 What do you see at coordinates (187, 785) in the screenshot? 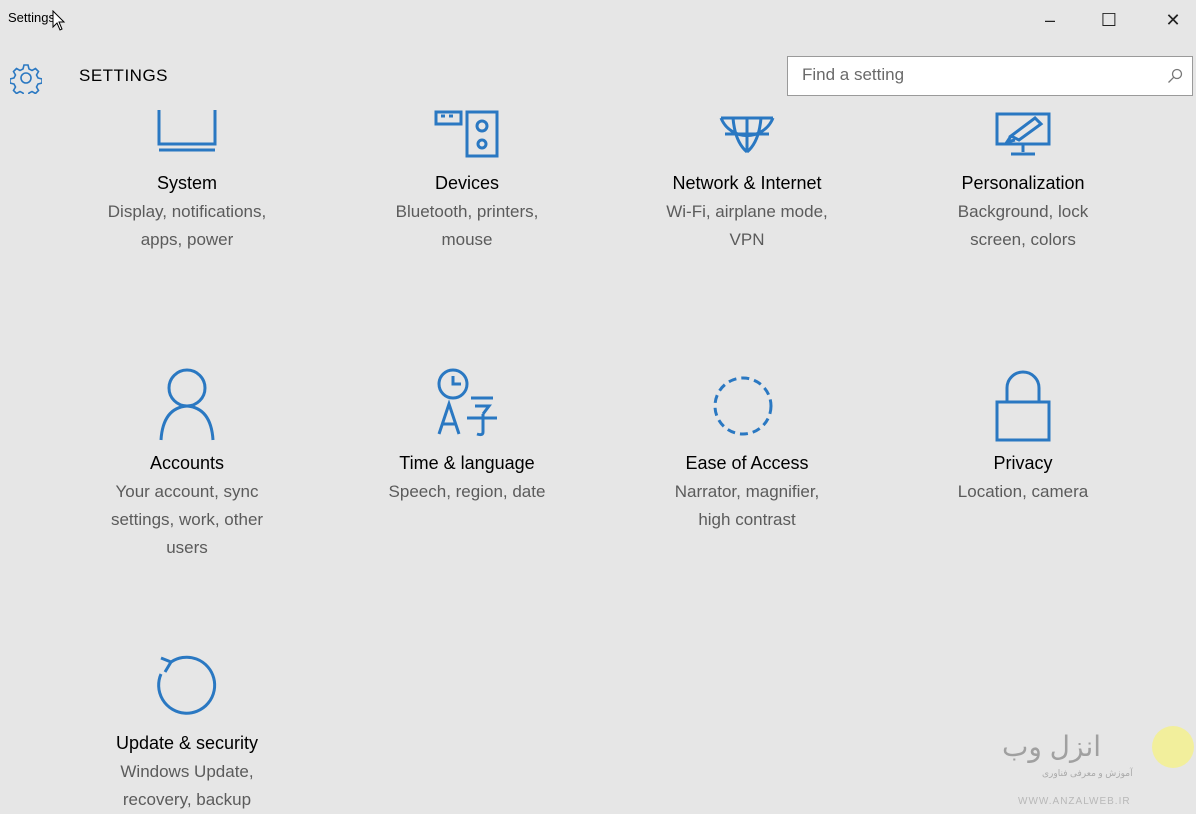
I see `tile-description: Windows Update, recovery, backup` at bounding box center [187, 785].